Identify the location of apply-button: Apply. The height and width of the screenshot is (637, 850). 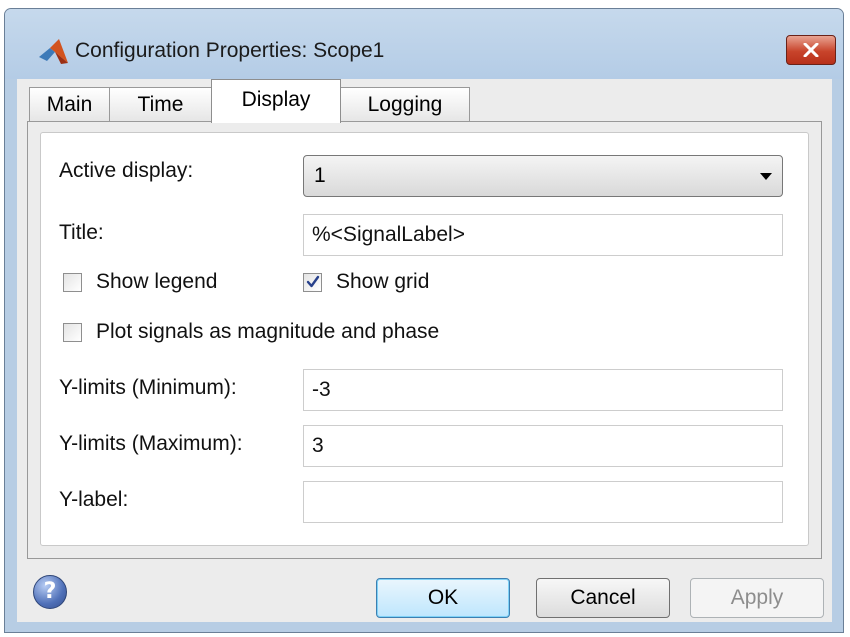
(757, 598).